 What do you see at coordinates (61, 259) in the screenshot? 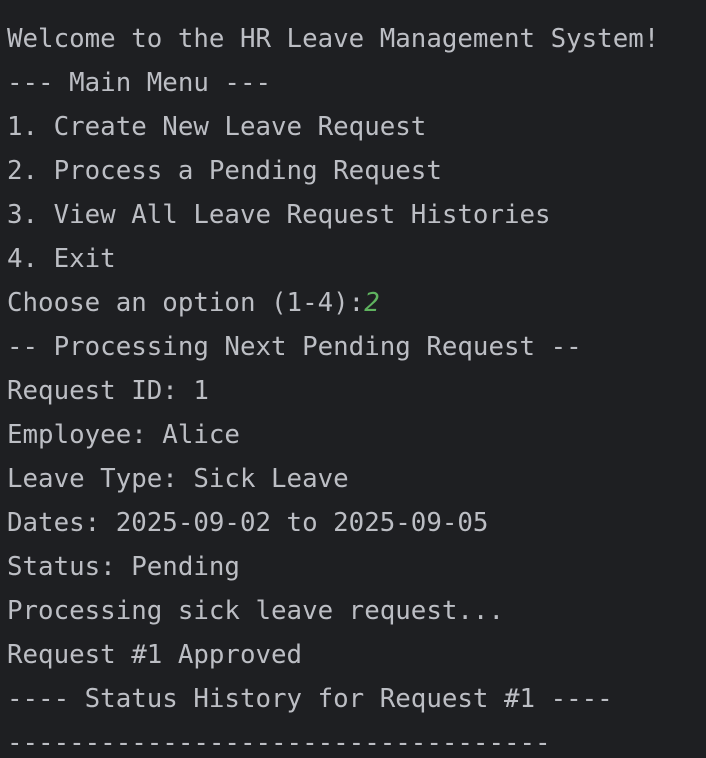
I see `menu-option-exit: 4. Exit` at bounding box center [61, 259].